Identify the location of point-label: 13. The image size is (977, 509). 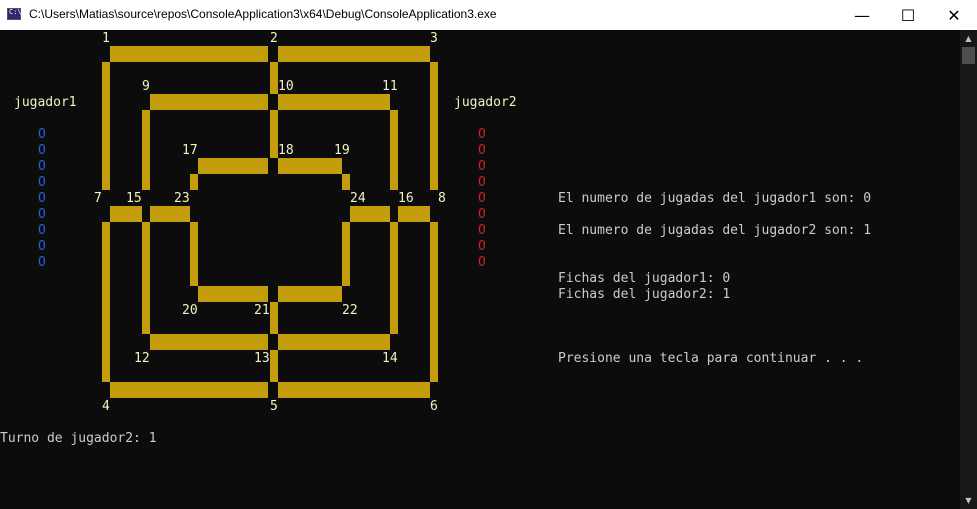
(262, 358).